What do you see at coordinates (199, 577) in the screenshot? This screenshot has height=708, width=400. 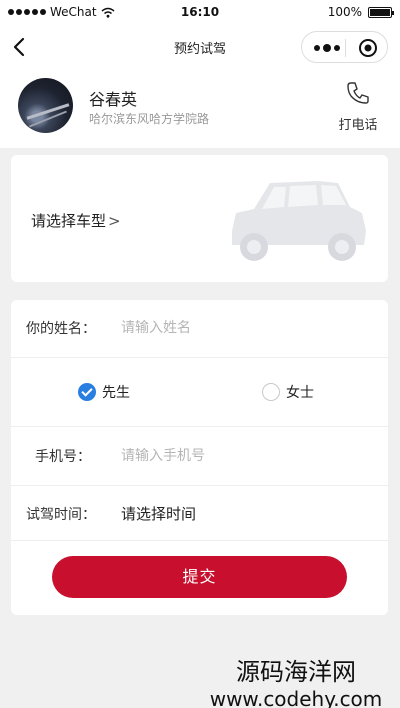 I see `submit-button: 提交` at bounding box center [199, 577].